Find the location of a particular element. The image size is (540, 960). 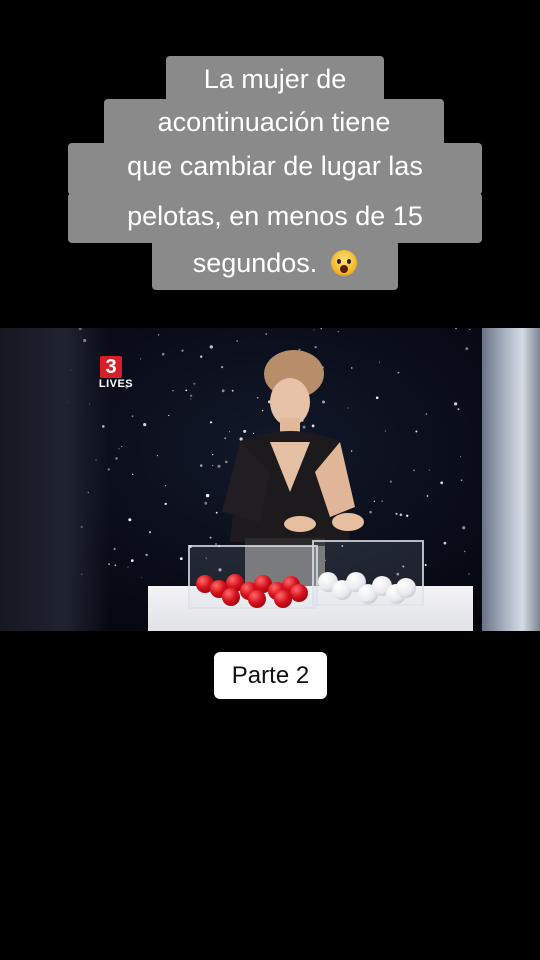

studio-wall-right is located at coordinates (511, 479).